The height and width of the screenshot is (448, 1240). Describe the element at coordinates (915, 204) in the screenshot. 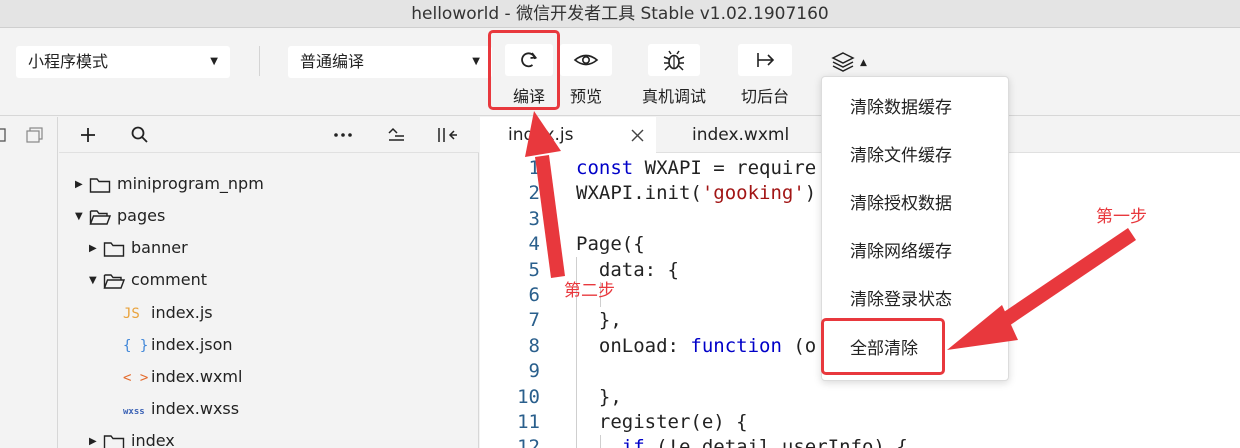

I see `menu-item-clear-auth-data: 清除授权数据` at that location.